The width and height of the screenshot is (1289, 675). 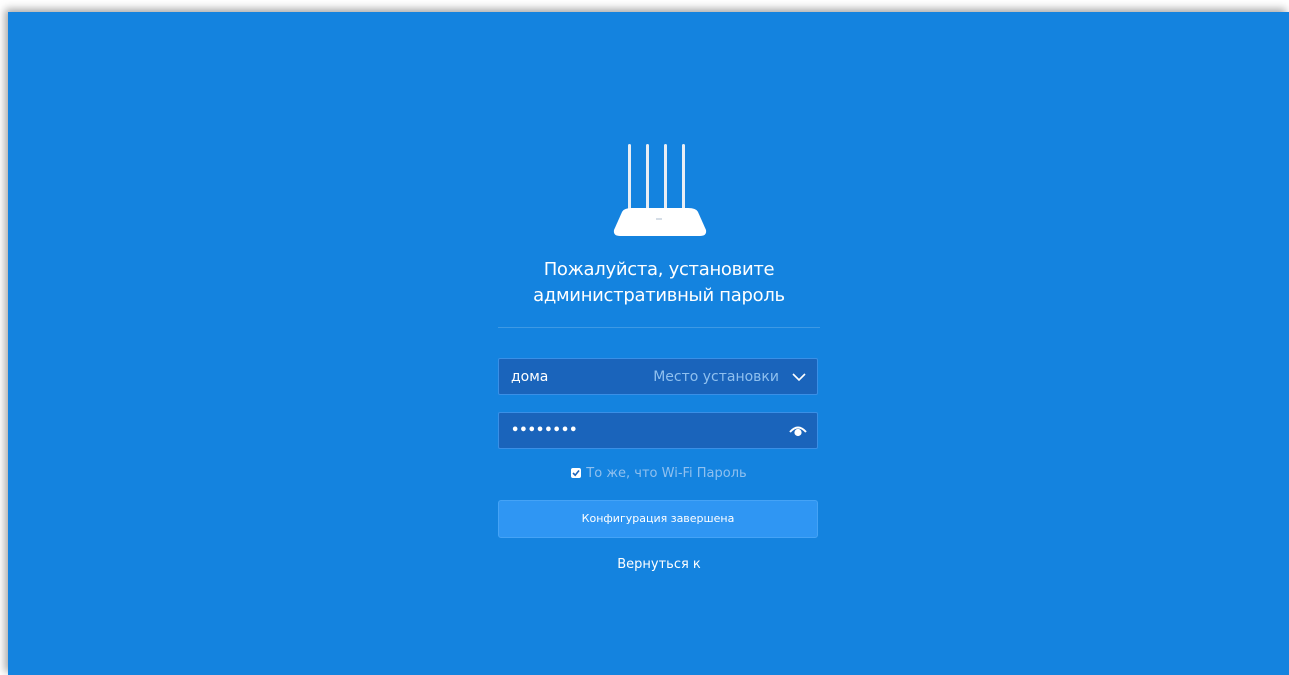 What do you see at coordinates (666, 473) in the screenshot?
I see `same-as-wifi-label: То же, что Wi-Fi Пароль` at bounding box center [666, 473].